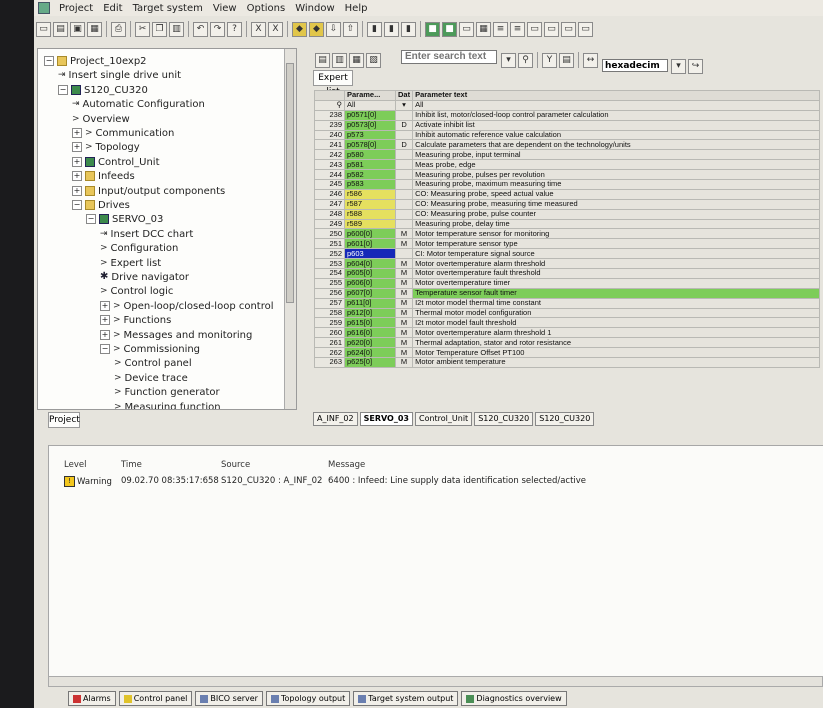  Describe the element at coordinates (322, 60) in the screenshot. I see `expert-tool-icon: ▤` at that location.